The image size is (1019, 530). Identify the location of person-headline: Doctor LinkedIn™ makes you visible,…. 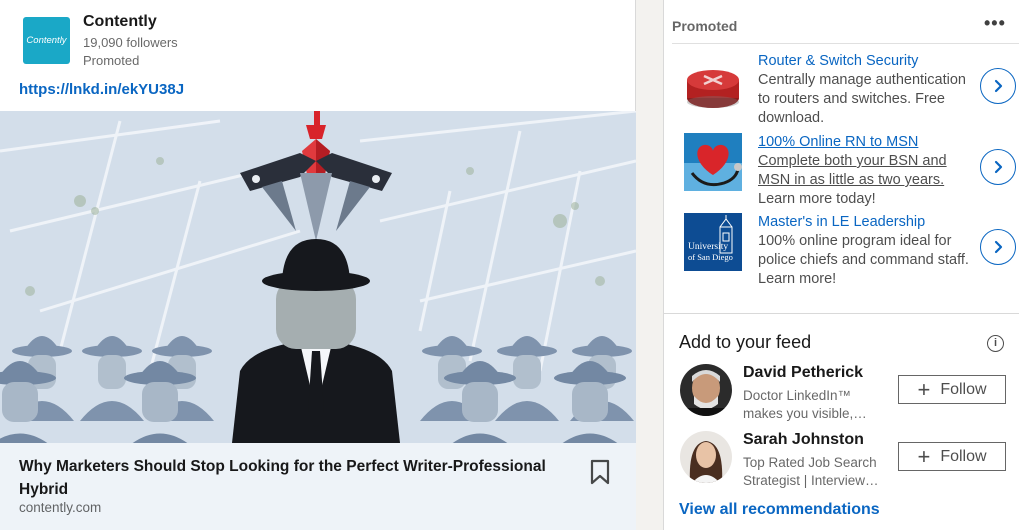
(805, 404).